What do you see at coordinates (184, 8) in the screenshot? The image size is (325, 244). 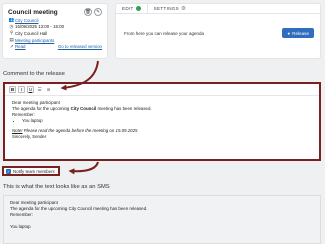 I see `gear-icon: ⚙` at bounding box center [184, 8].